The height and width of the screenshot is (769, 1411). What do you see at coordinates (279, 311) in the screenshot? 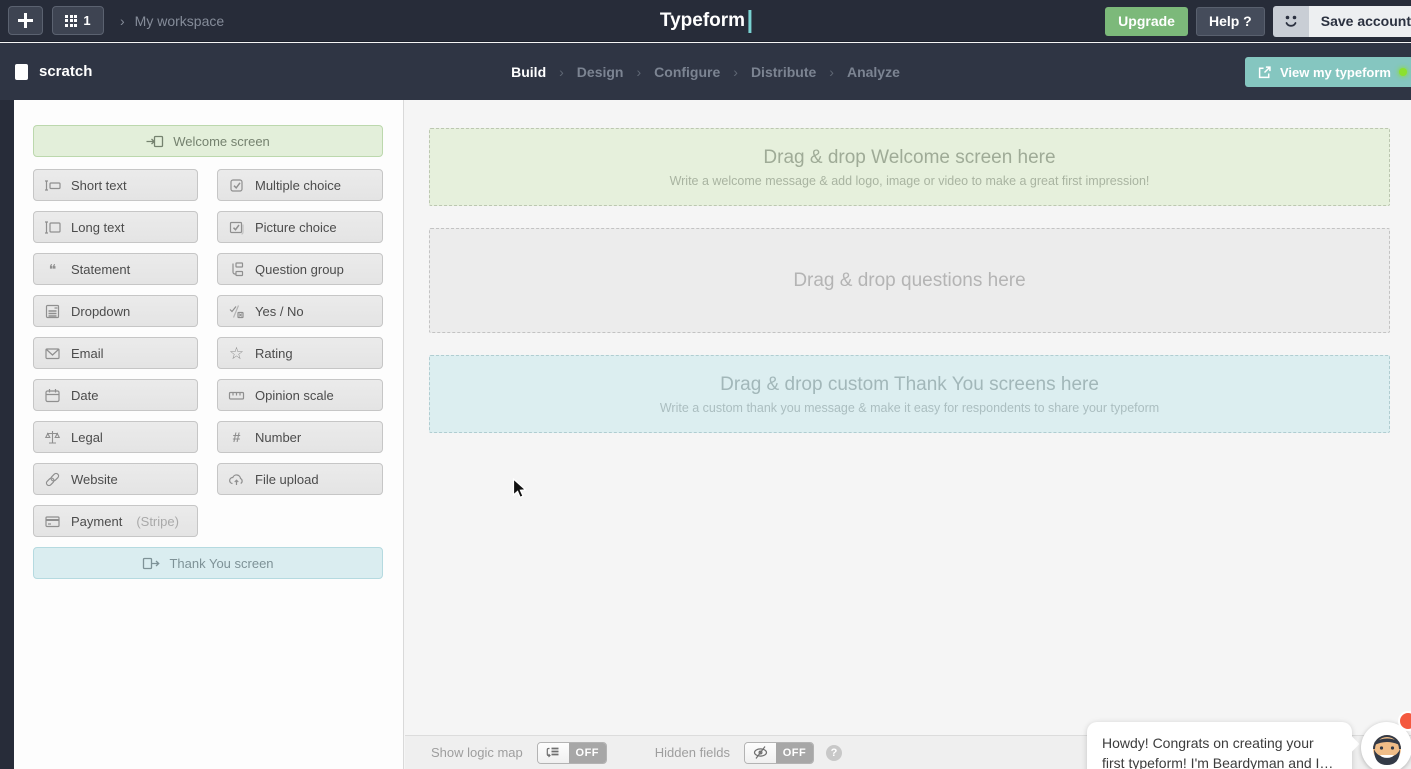
I see `field-label: Yes / No` at bounding box center [279, 311].